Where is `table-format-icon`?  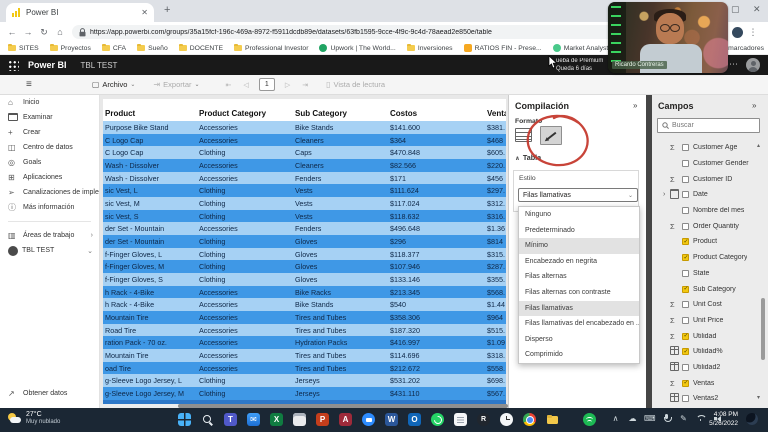
table-format-icon is located at coordinates (523, 135).